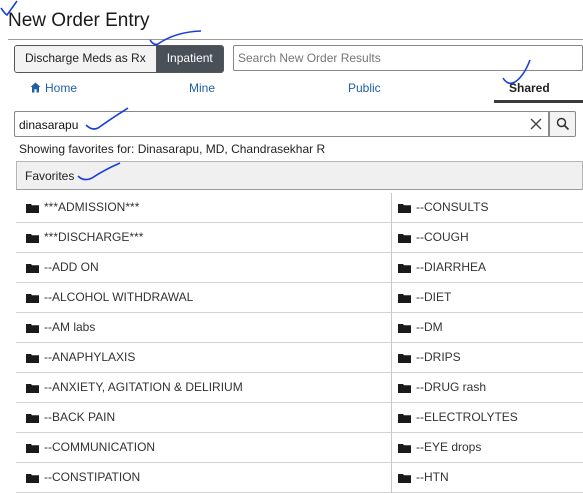 The height and width of the screenshot is (493, 583). What do you see at coordinates (203, 358) in the screenshot?
I see `folder-left-item: --ANAPHYLAXIS` at bounding box center [203, 358].